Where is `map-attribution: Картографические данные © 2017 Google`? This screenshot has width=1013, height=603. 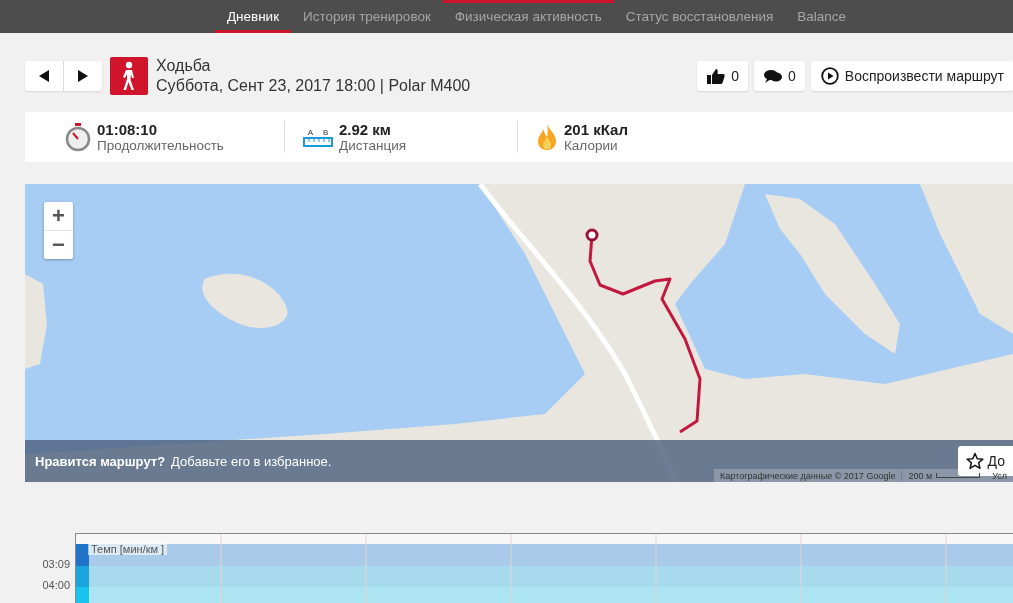
map-attribution: Картографические данные © 2017 Google is located at coordinates (808, 475).